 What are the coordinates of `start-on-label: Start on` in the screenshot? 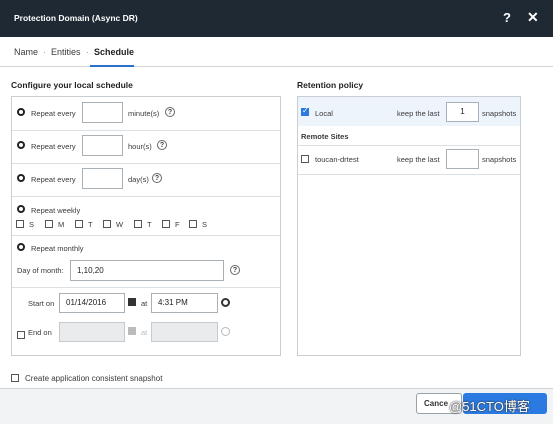 It's located at (41, 303).